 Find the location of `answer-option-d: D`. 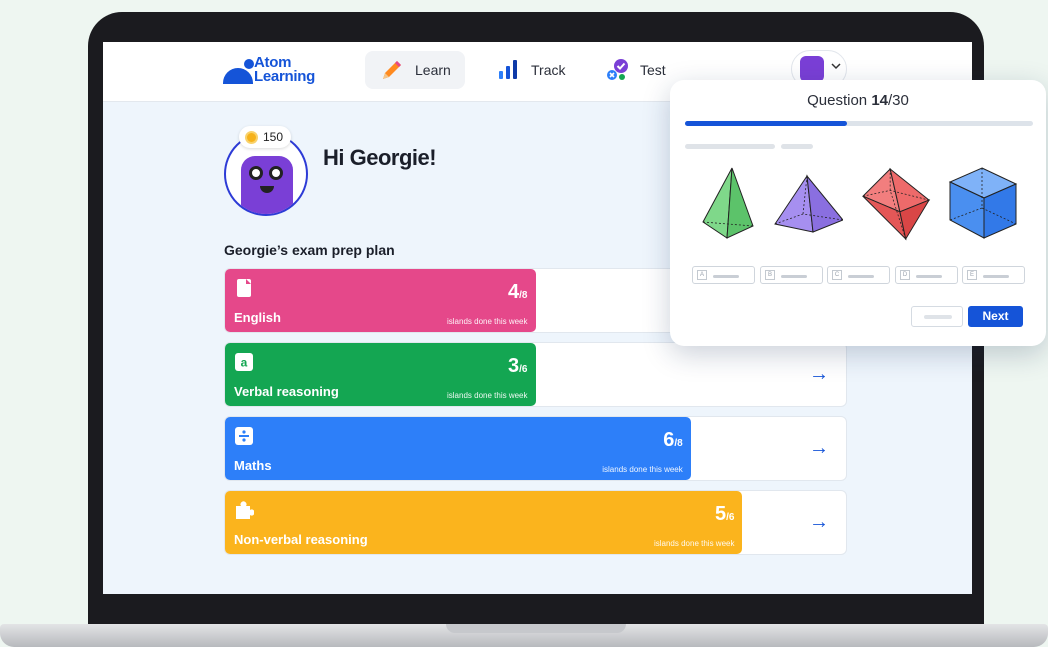

answer-option-d: D is located at coordinates (926, 275).